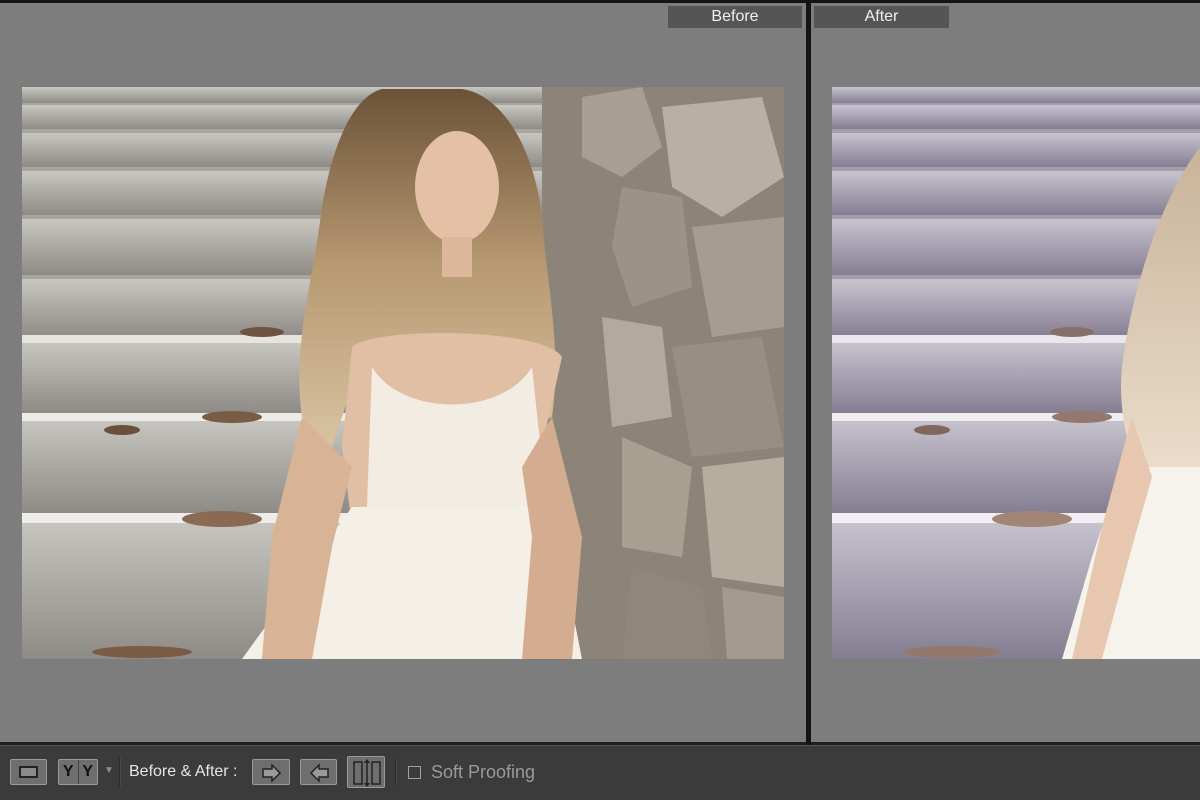  I want to click on soft-proofing-label: Soft Proofing, so click(483, 772).